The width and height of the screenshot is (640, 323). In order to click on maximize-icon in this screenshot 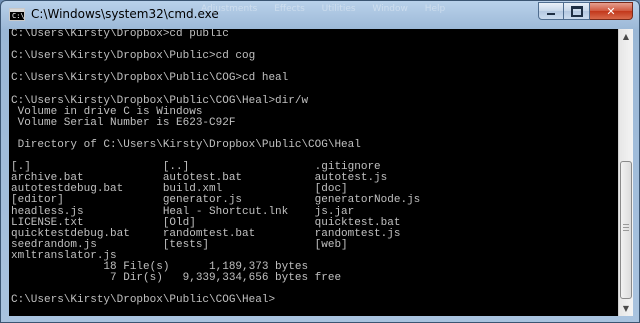, I will do `click(576, 11)`.